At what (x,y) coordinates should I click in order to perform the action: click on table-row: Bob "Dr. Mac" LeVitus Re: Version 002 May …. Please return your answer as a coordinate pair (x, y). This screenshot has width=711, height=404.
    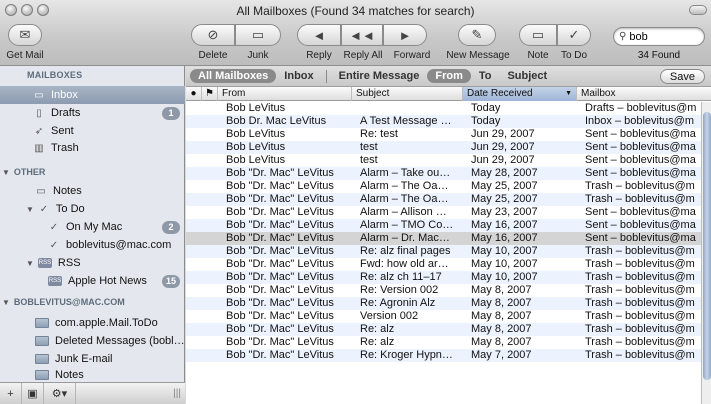
    Looking at the image, I should click on (443, 290).